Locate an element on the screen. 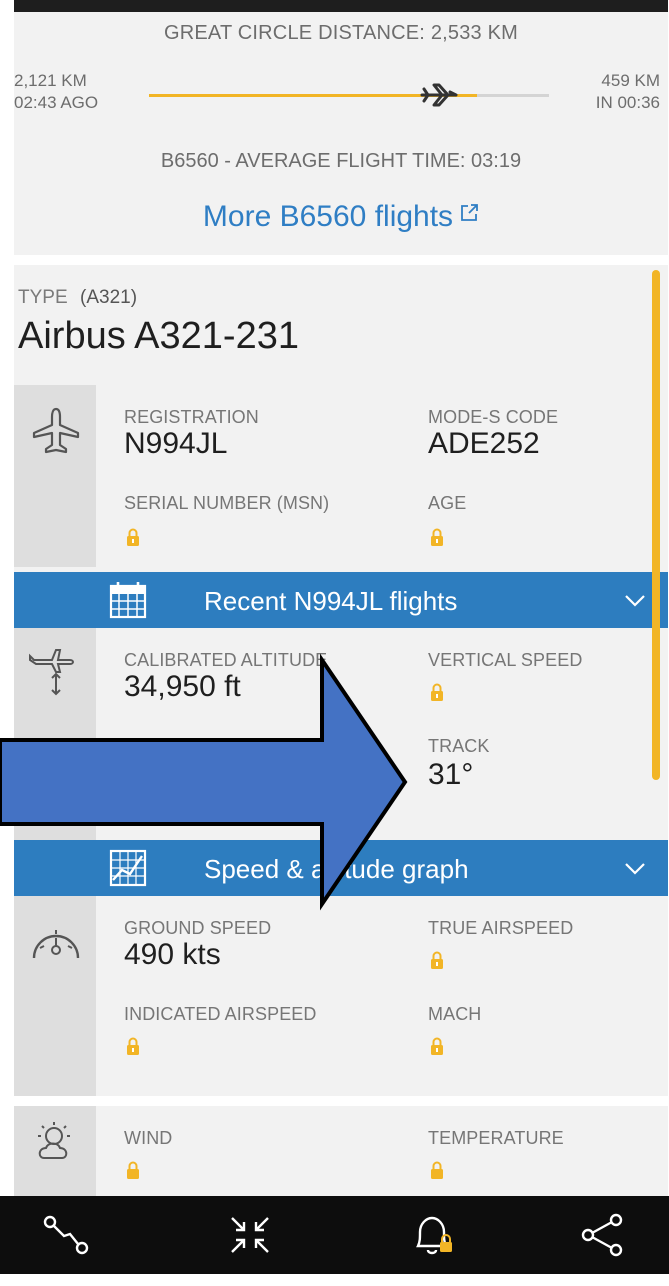 This screenshot has height=1286, width=669. indicated-airspeed-label: INDICATED AIRSPEED is located at coordinates (220, 1014).